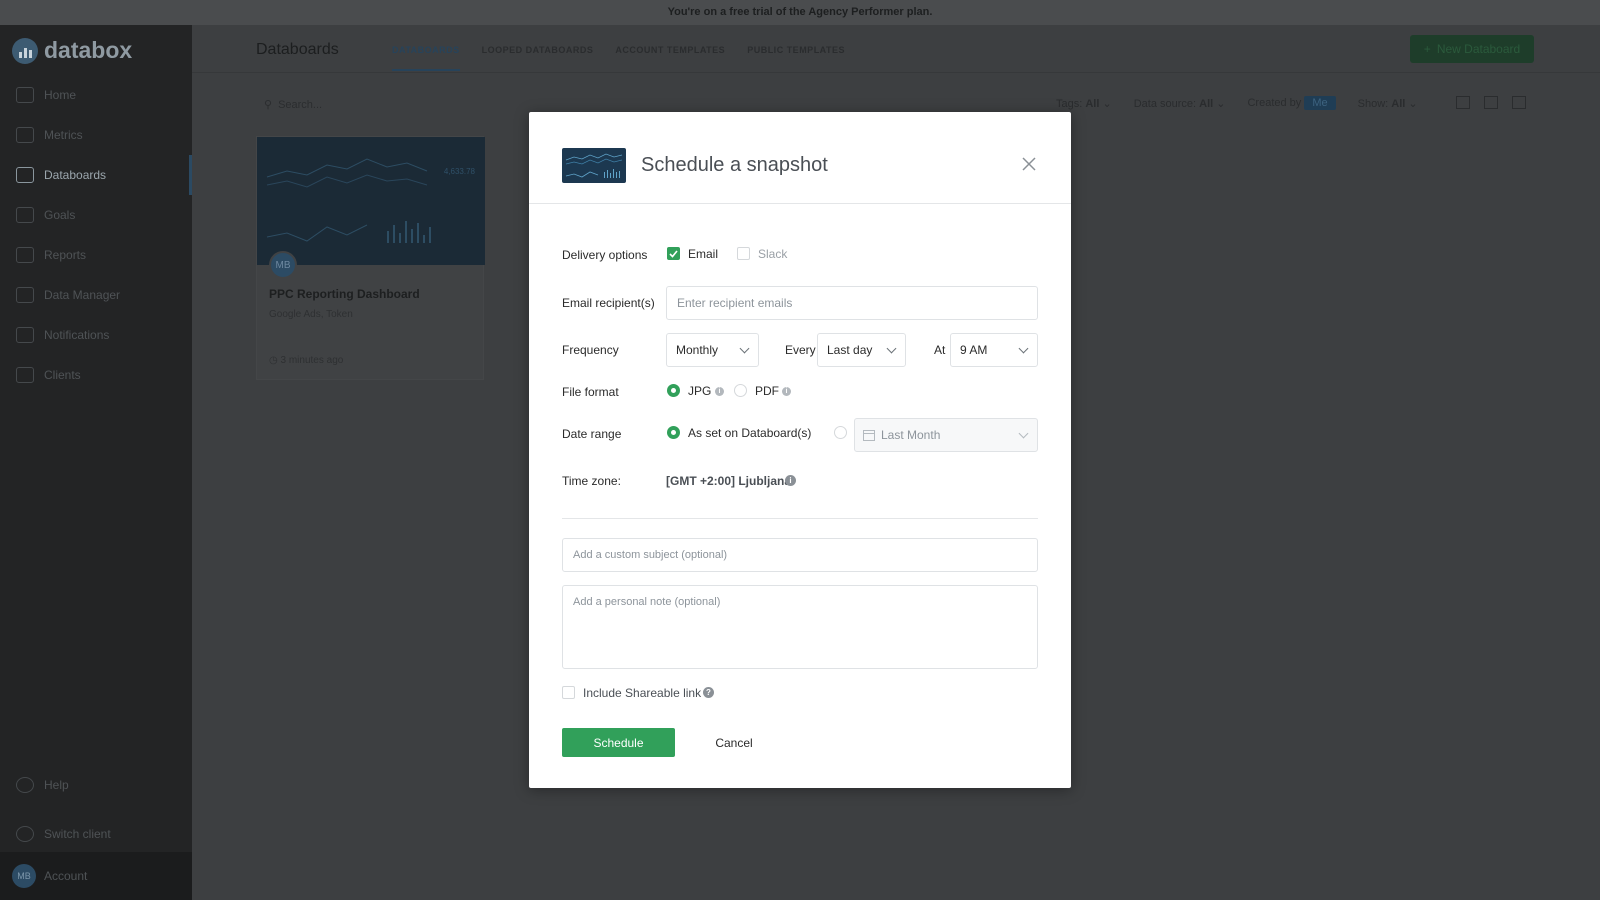 The height and width of the screenshot is (900, 1600). I want to click on sidebar-item-home: Home, so click(96, 95).